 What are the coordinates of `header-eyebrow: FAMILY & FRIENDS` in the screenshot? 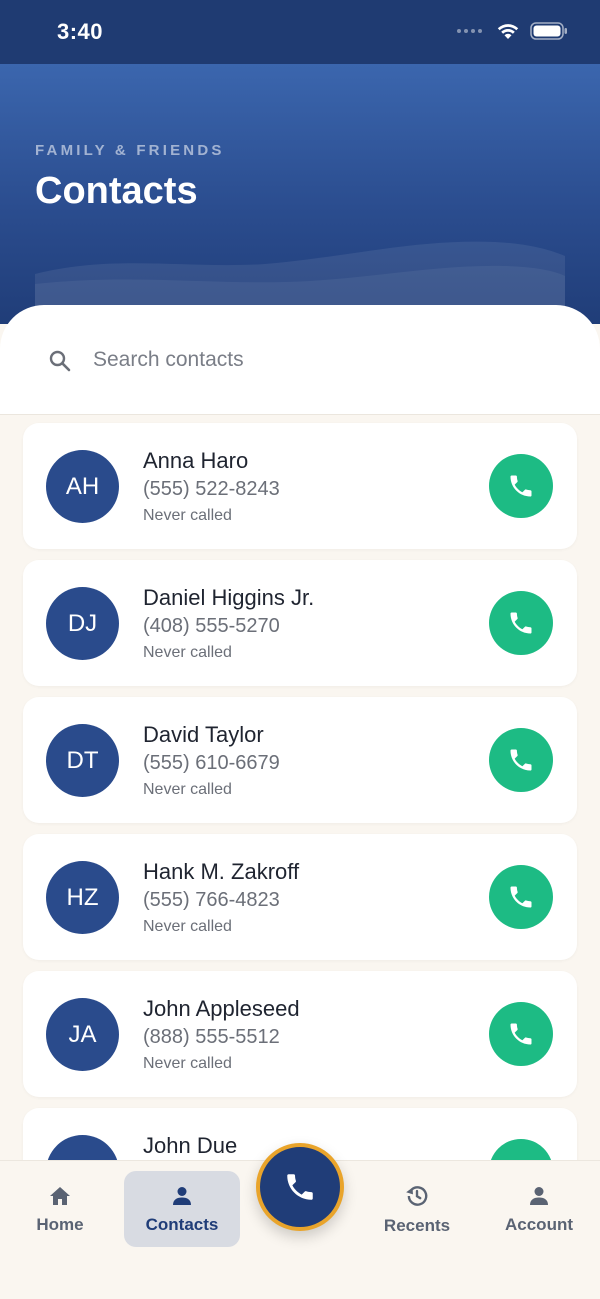 It's located at (130, 150).